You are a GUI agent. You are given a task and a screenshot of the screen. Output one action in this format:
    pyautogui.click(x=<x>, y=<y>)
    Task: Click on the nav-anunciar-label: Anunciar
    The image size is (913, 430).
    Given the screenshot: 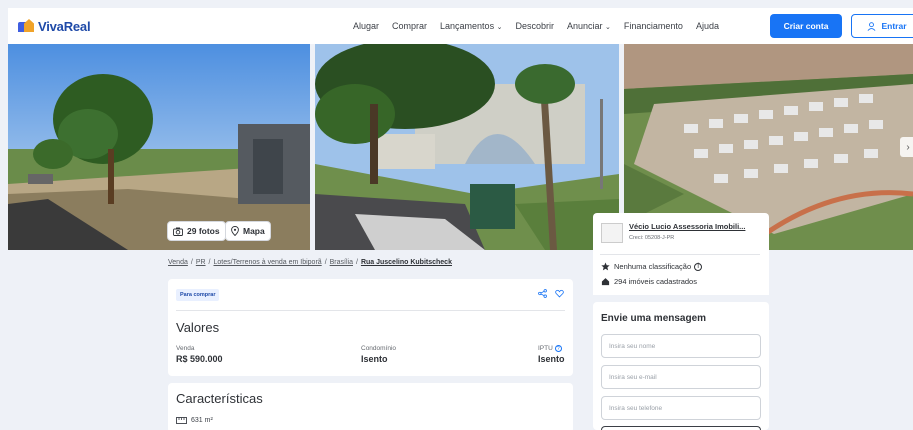 What is the action you would take?
    pyautogui.click(x=584, y=26)
    